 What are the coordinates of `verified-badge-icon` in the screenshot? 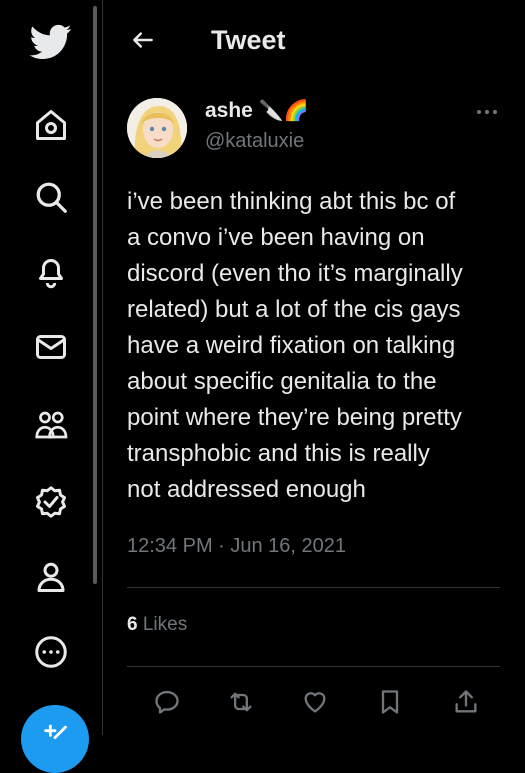 It's located at (51, 502).